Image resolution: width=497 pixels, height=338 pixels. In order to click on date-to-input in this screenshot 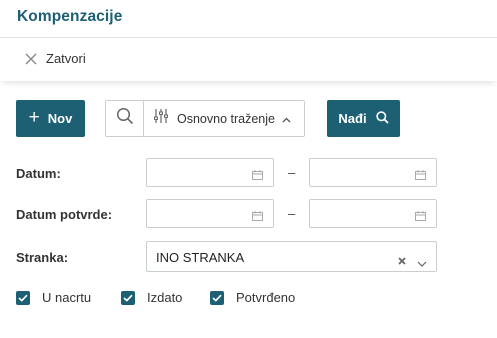, I will do `click(360, 172)`.